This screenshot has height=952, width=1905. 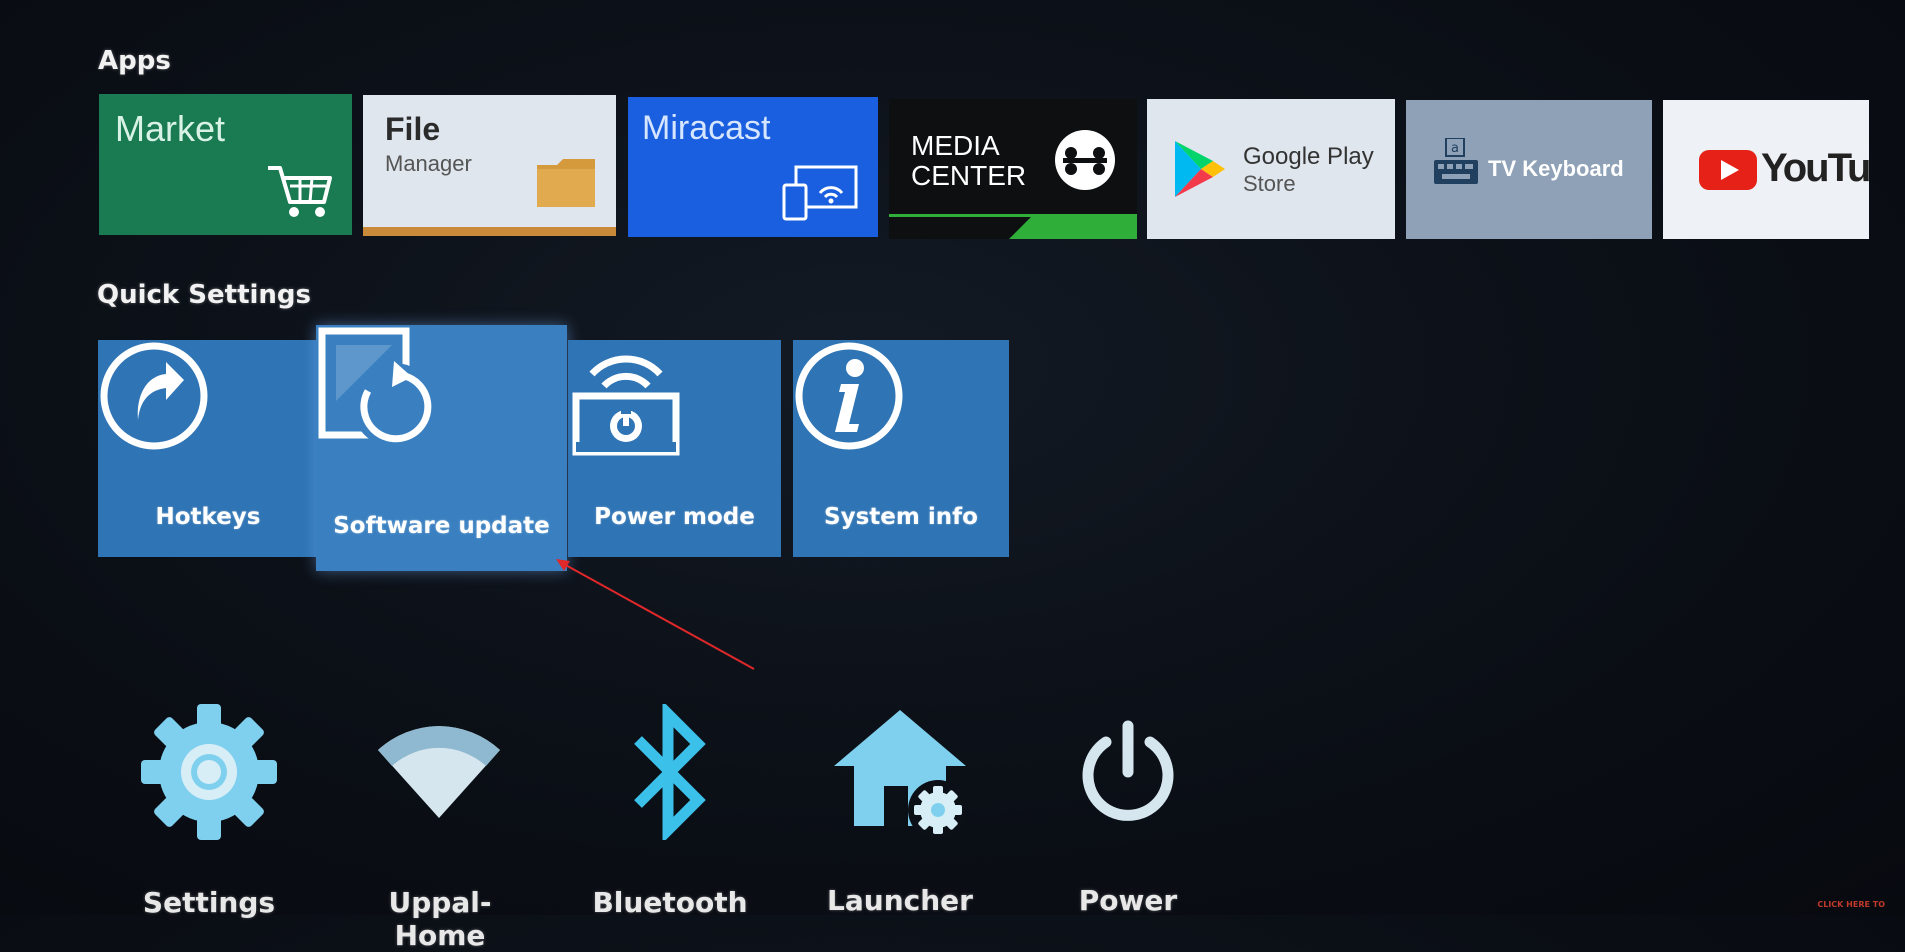 I want to click on quick-setting-power-mode: Power mode, so click(x=674, y=448).